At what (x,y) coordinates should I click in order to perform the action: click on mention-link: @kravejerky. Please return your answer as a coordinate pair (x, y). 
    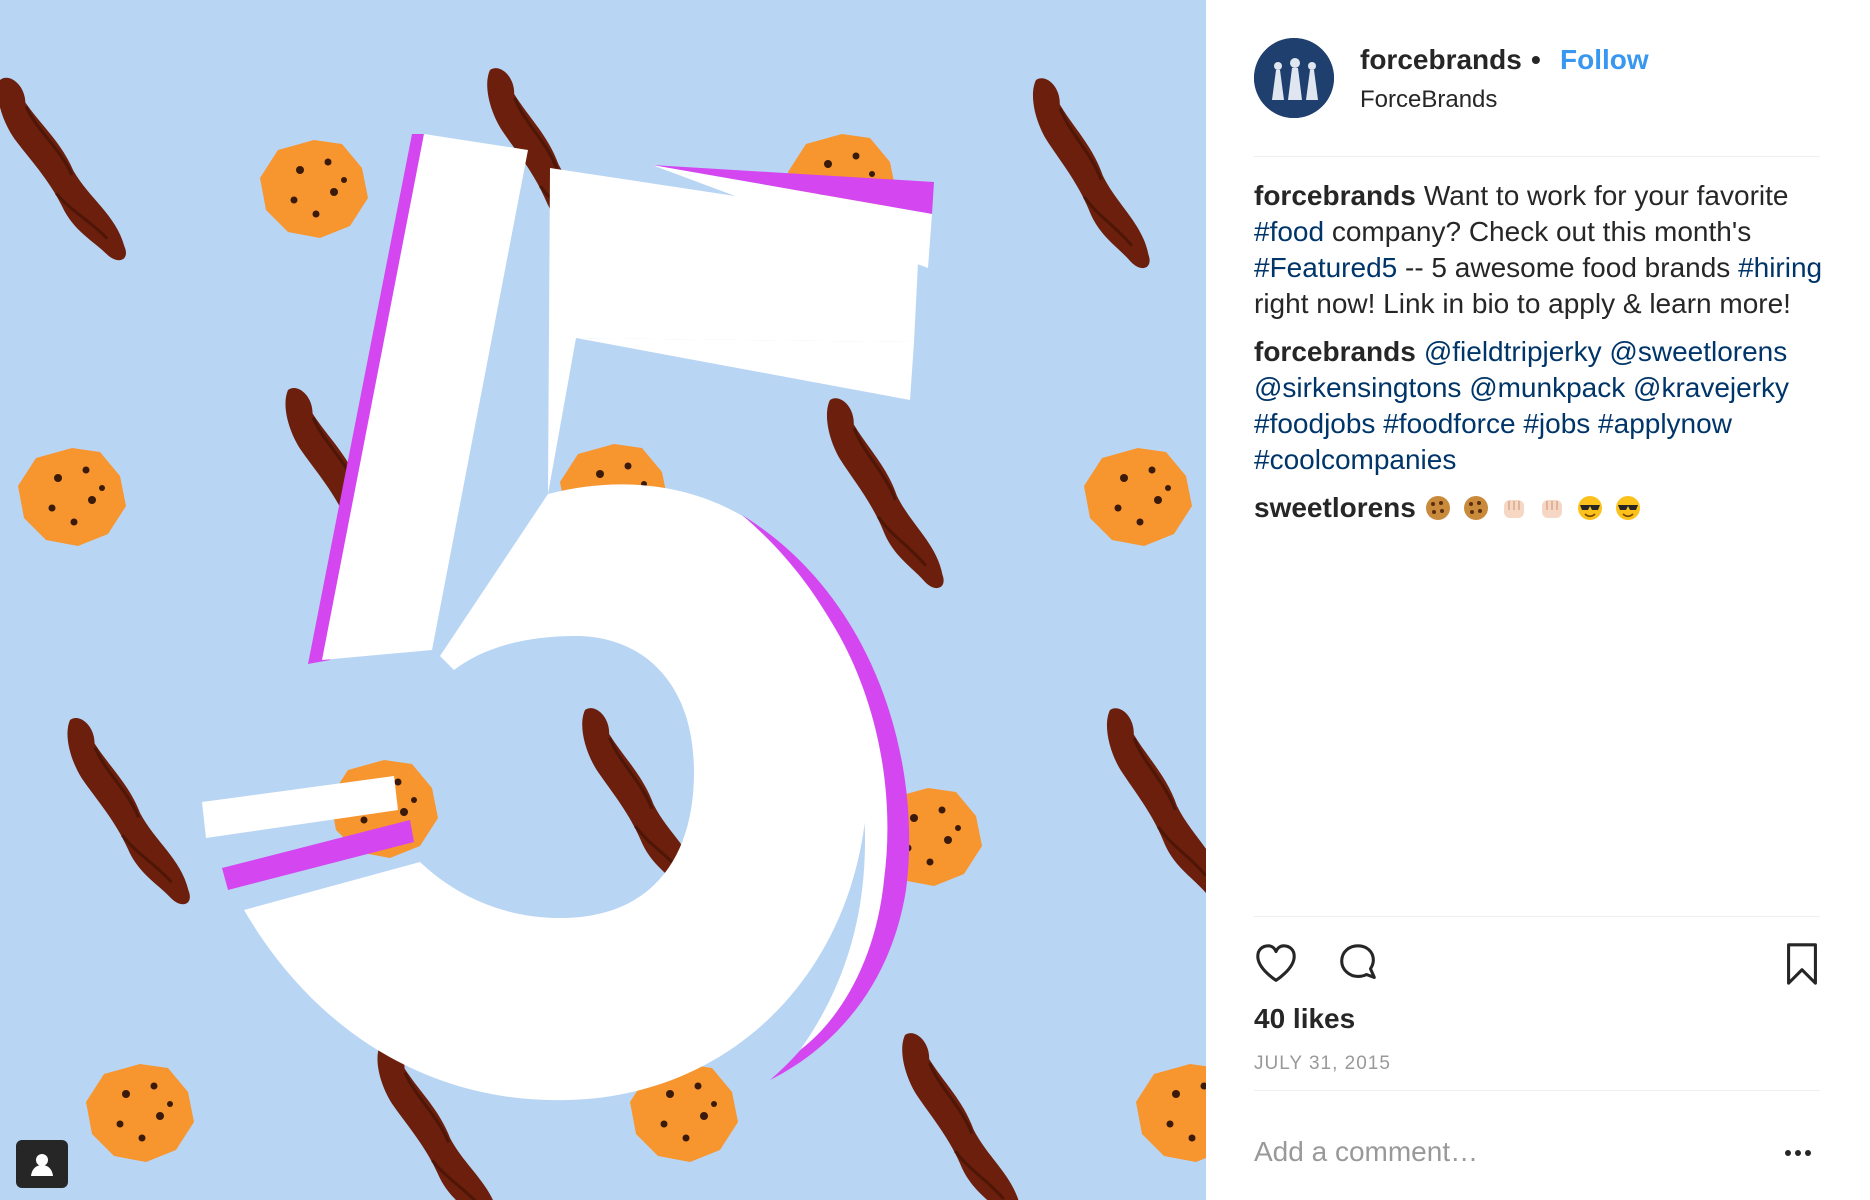
    Looking at the image, I should click on (1711, 387).